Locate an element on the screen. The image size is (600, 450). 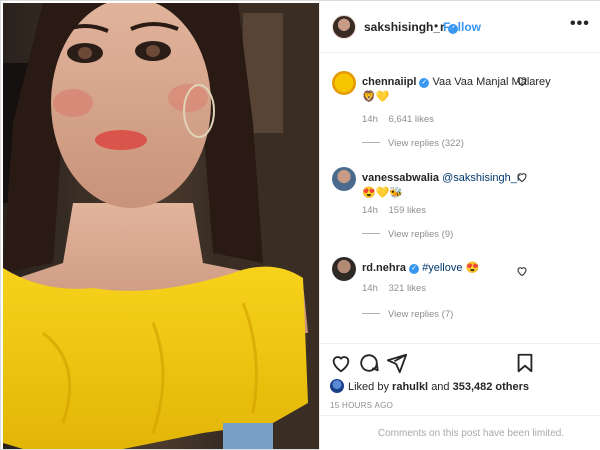
comment-meta: 14h 321 likes is located at coordinates (398, 288).